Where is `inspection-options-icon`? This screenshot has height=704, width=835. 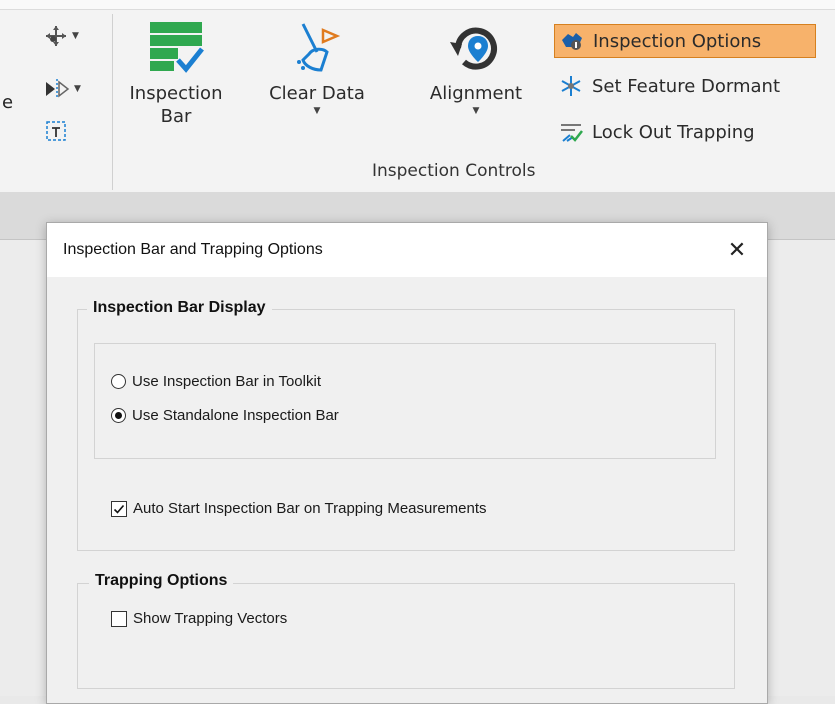 inspection-options-icon is located at coordinates (572, 41).